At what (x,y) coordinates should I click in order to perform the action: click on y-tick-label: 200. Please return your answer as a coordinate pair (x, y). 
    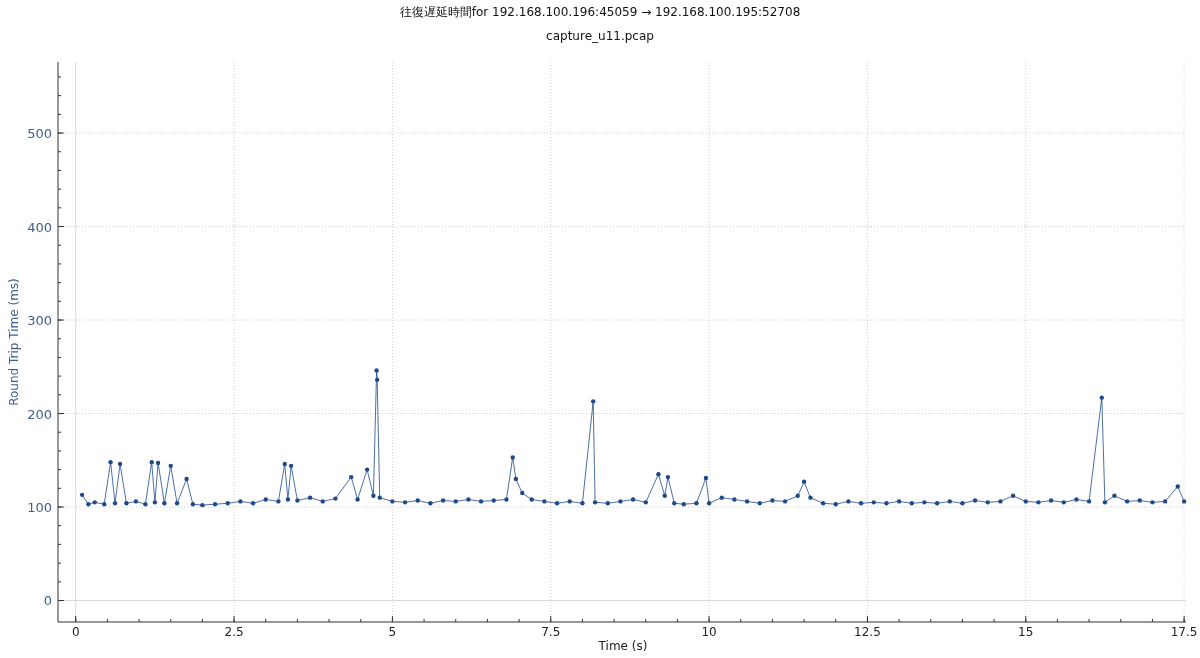
    Looking at the image, I should click on (39, 414).